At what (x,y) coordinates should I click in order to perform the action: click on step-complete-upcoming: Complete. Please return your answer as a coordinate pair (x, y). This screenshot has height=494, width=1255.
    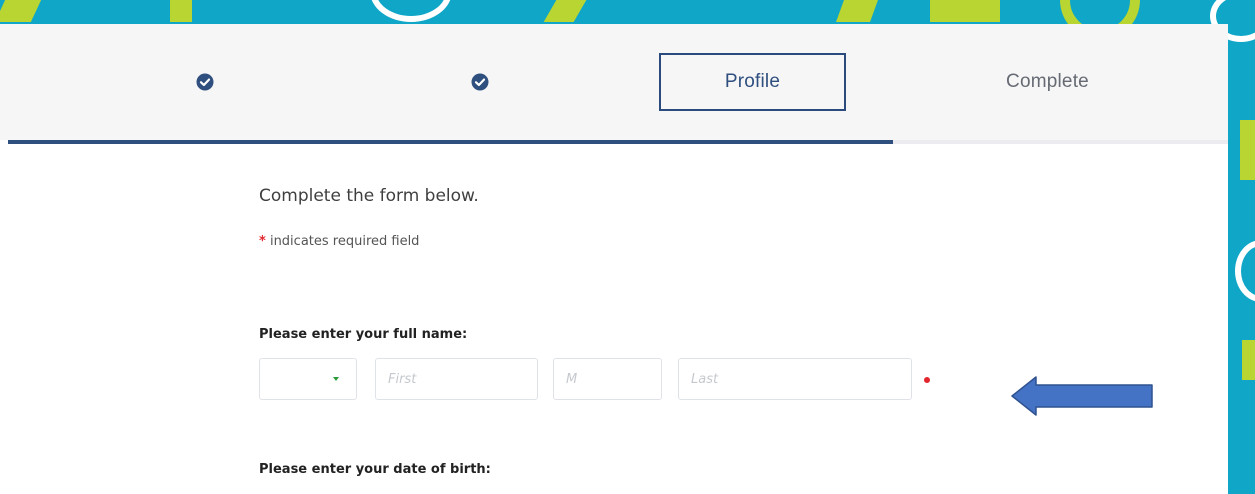
    Looking at the image, I should click on (1047, 82).